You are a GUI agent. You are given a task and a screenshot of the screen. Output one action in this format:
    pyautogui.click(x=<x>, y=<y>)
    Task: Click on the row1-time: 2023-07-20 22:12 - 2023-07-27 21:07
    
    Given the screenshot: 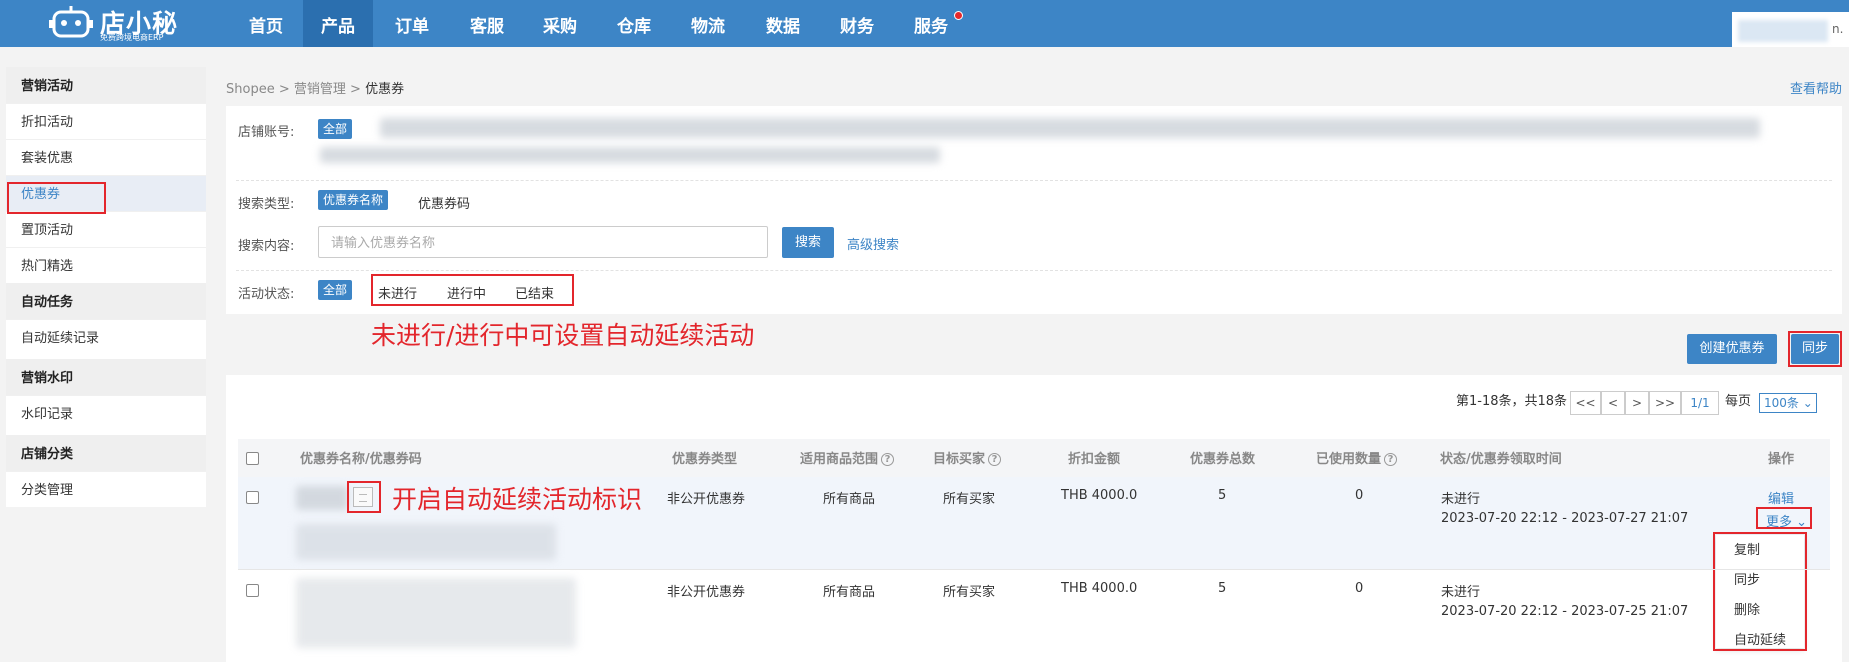 What is the action you would take?
    pyautogui.click(x=1565, y=518)
    